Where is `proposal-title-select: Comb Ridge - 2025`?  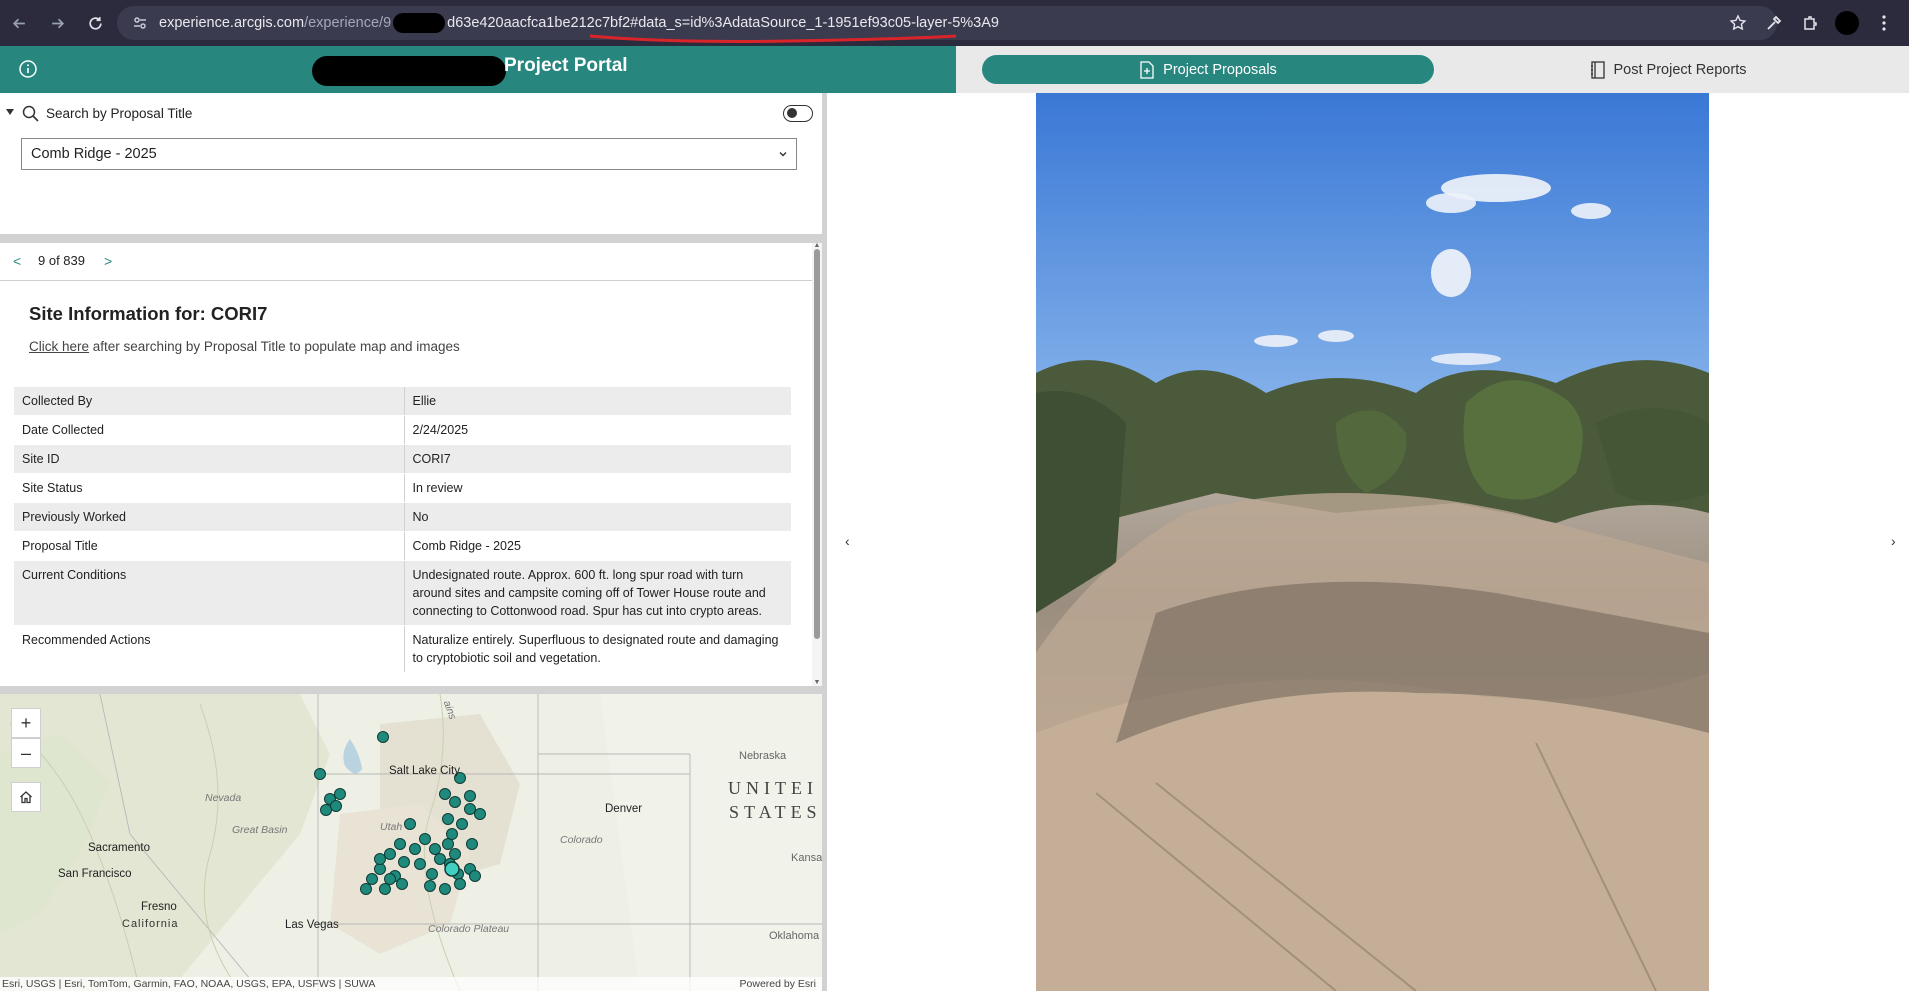 proposal-title-select: Comb Ridge - 2025 is located at coordinates (409, 154).